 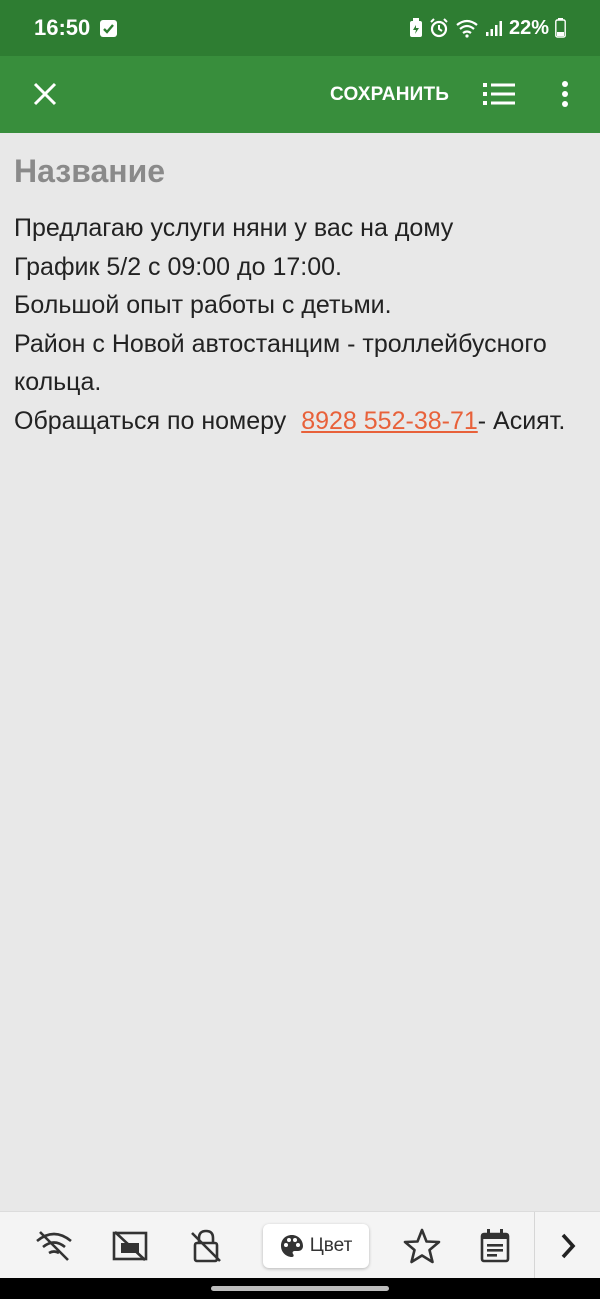 I want to click on checklist-button, so click(x=499, y=94).